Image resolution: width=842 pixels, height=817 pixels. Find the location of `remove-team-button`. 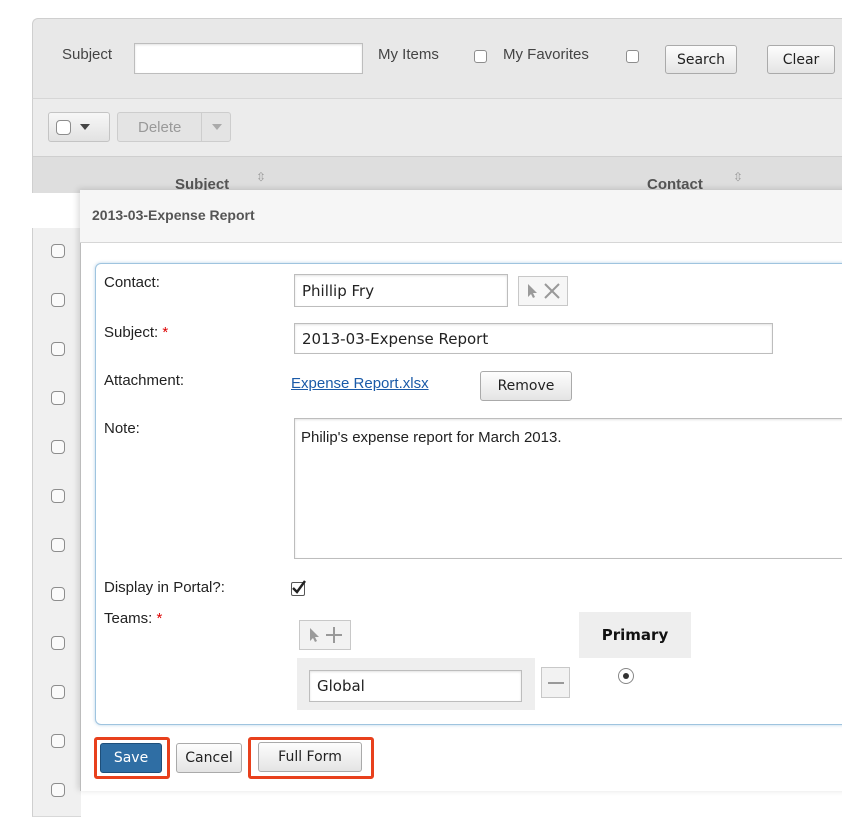

remove-team-button is located at coordinates (555, 682).